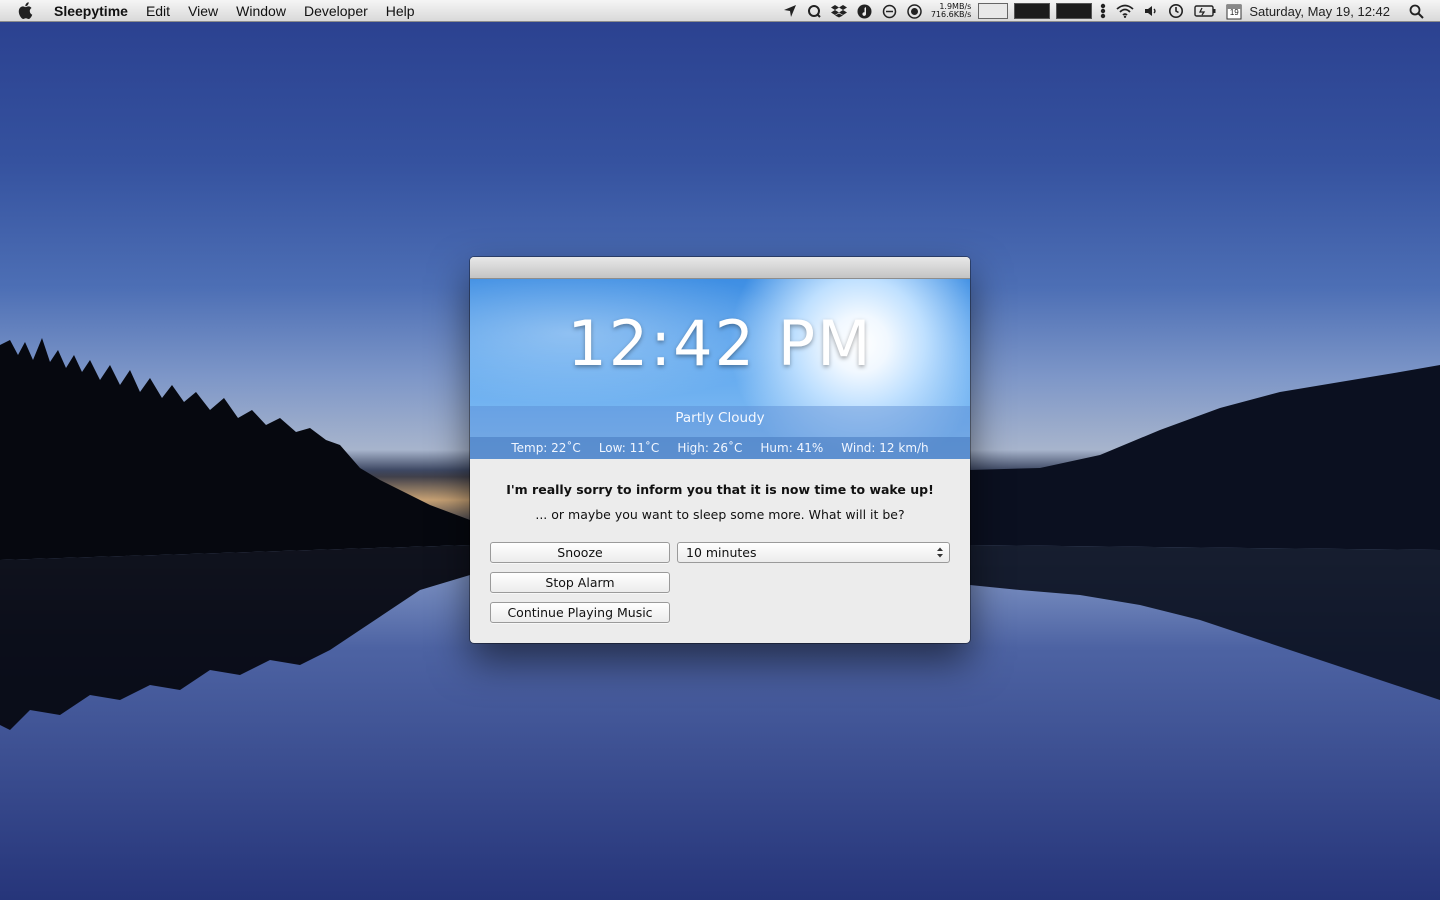  I want to click on snooze-duration-value: 10 minutes, so click(721, 552).